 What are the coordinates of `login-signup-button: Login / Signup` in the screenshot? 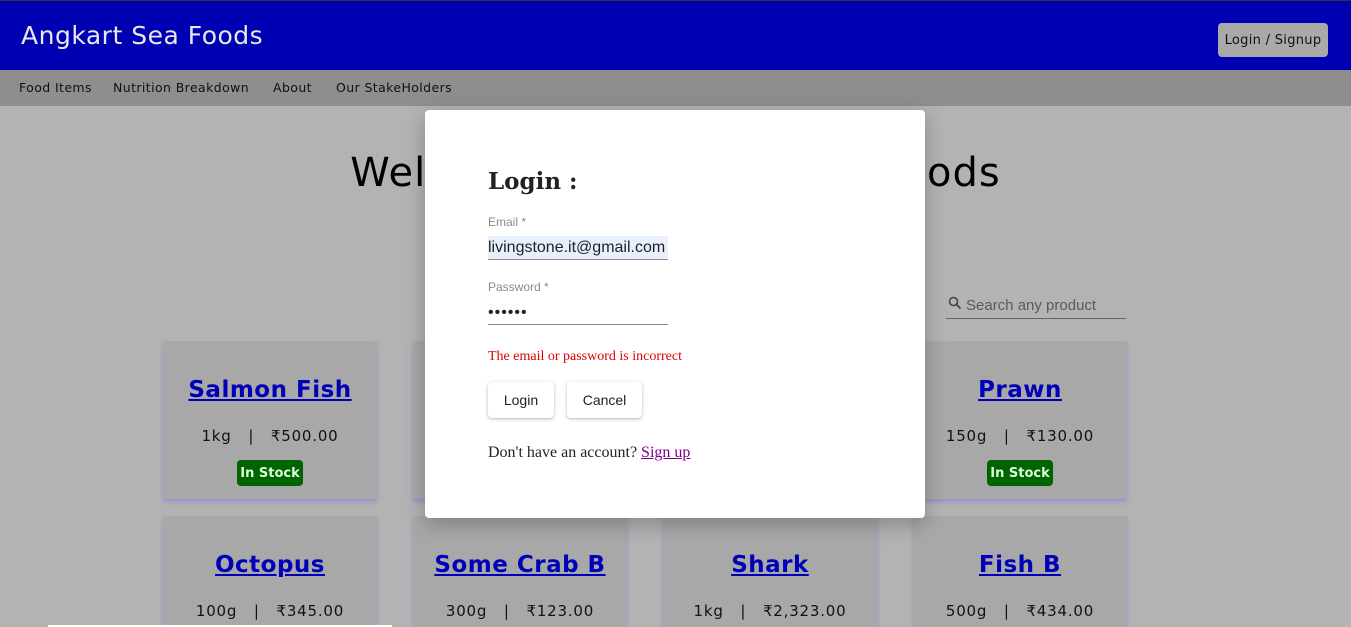 It's located at (1273, 40).